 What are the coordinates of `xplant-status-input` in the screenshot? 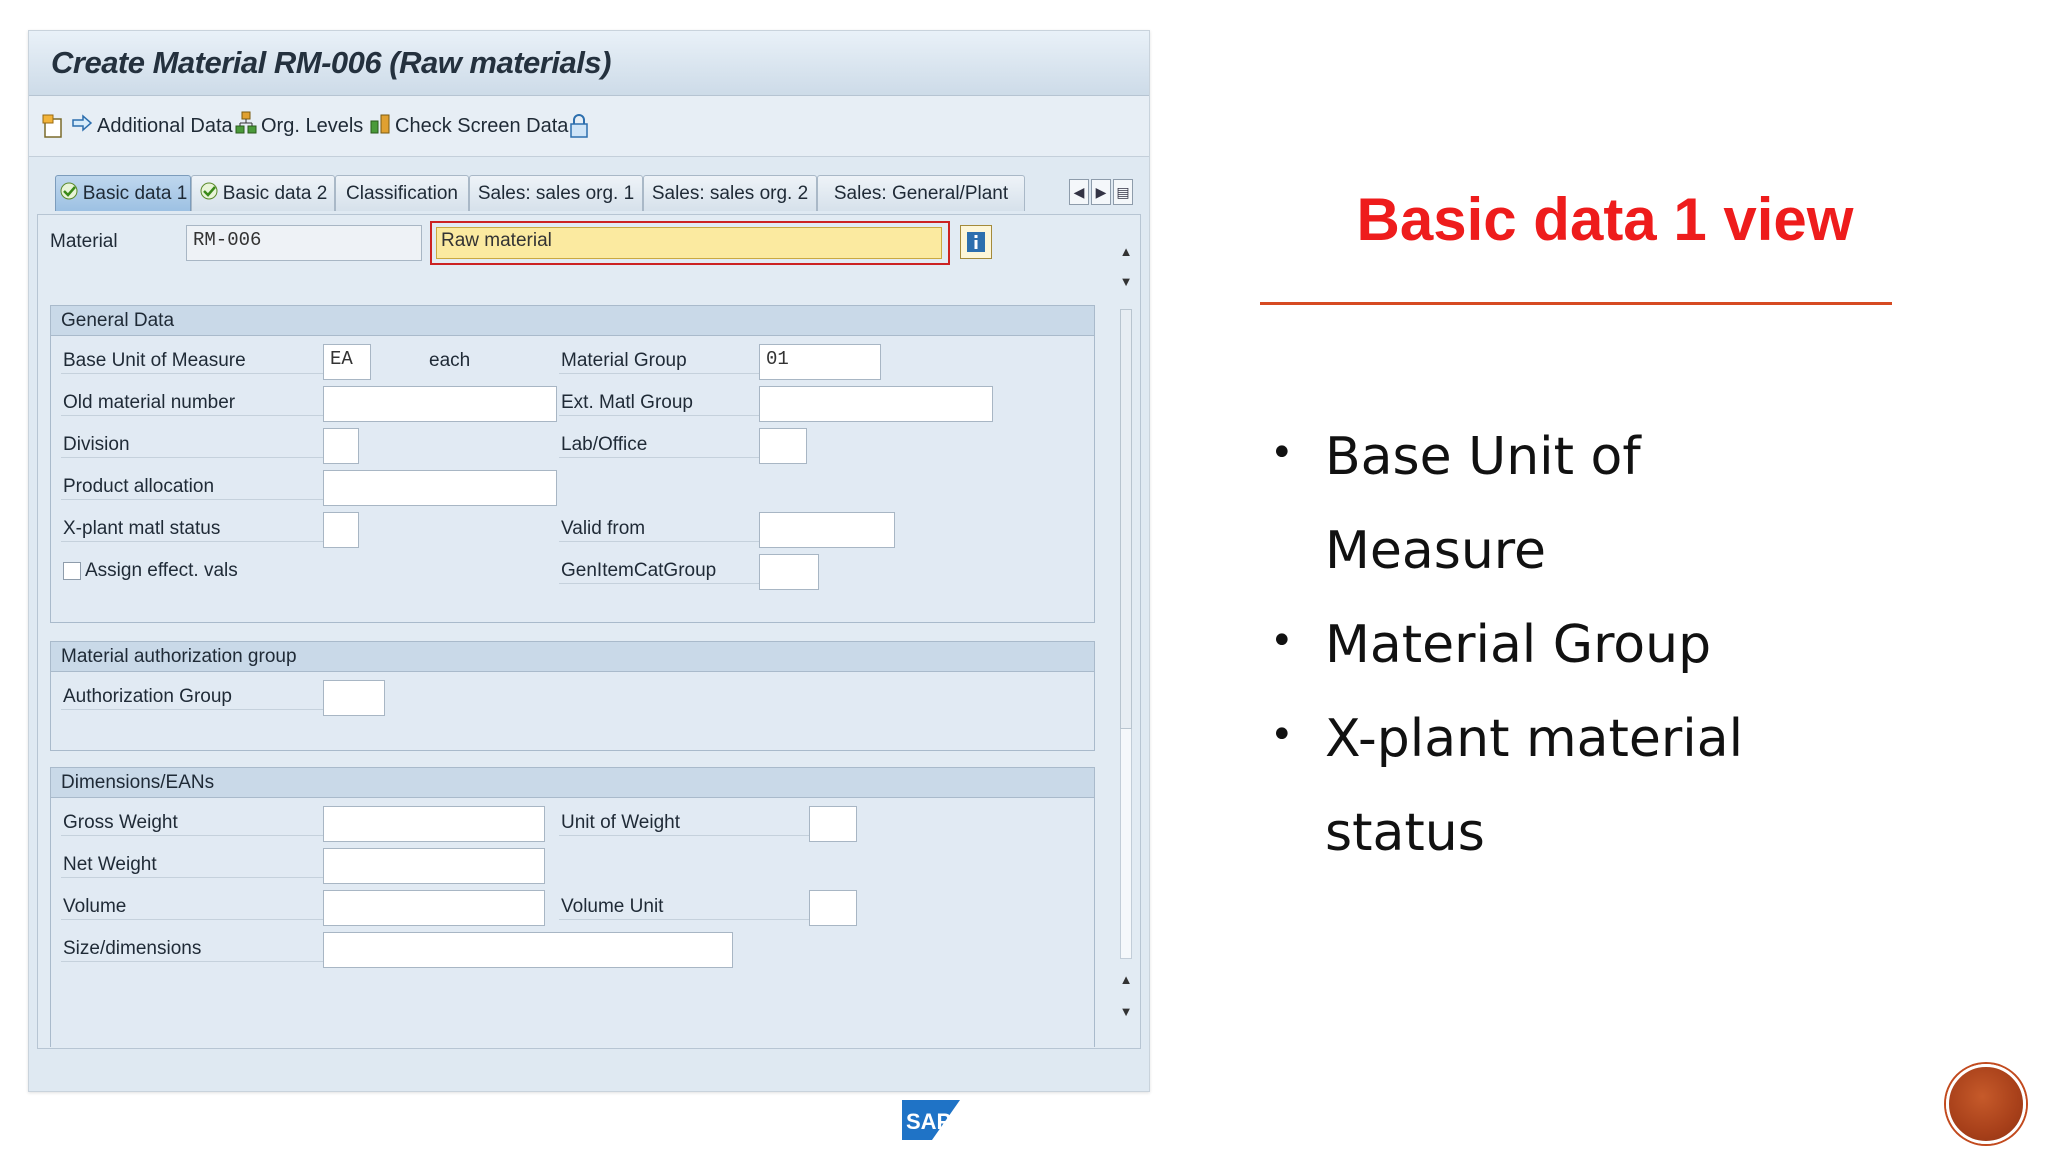 It's located at (341, 530).